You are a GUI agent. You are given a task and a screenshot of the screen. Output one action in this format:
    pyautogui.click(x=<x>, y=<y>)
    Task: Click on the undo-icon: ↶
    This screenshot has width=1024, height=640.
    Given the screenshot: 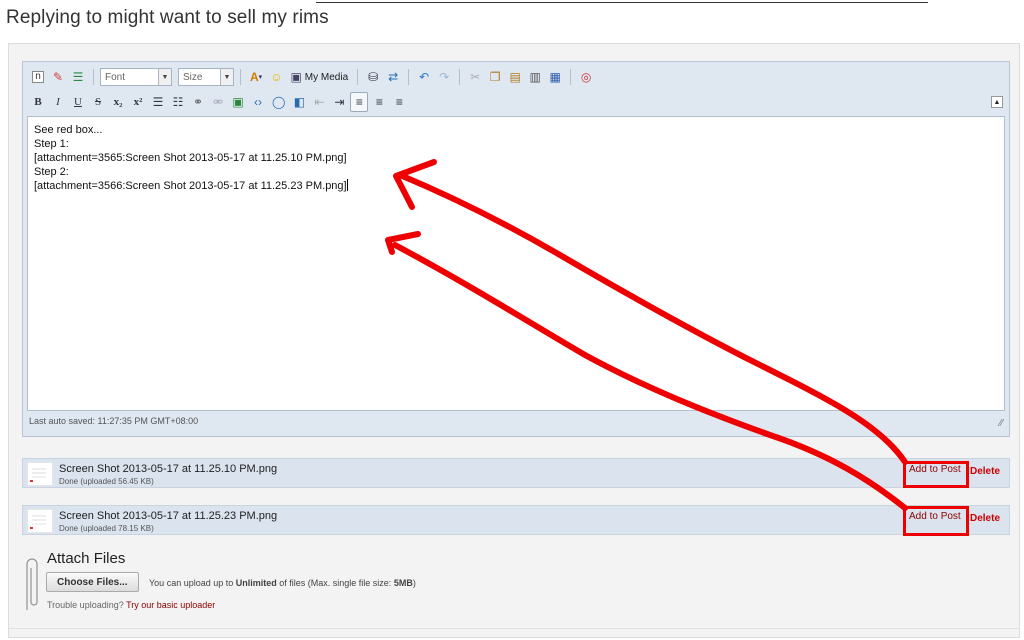 What is the action you would take?
    pyautogui.click(x=424, y=77)
    